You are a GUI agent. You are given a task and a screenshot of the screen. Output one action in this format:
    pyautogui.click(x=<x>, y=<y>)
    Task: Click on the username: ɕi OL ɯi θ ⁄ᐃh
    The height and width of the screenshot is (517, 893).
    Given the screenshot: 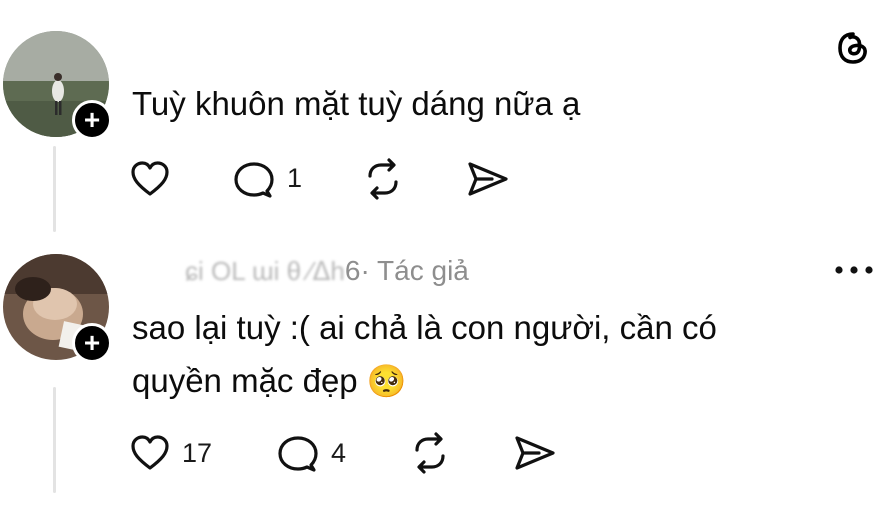 What is the action you would take?
    pyautogui.click(x=265, y=271)
    